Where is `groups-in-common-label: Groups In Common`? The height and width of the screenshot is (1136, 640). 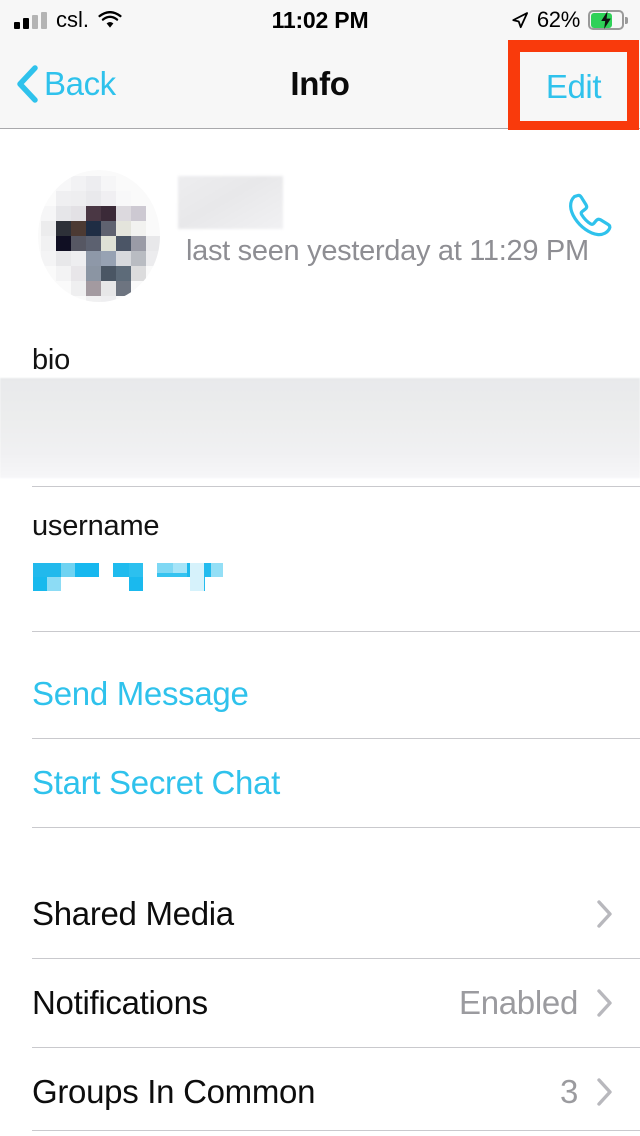
groups-in-common-label: Groups In Common is located at coordinates (174, 1091).